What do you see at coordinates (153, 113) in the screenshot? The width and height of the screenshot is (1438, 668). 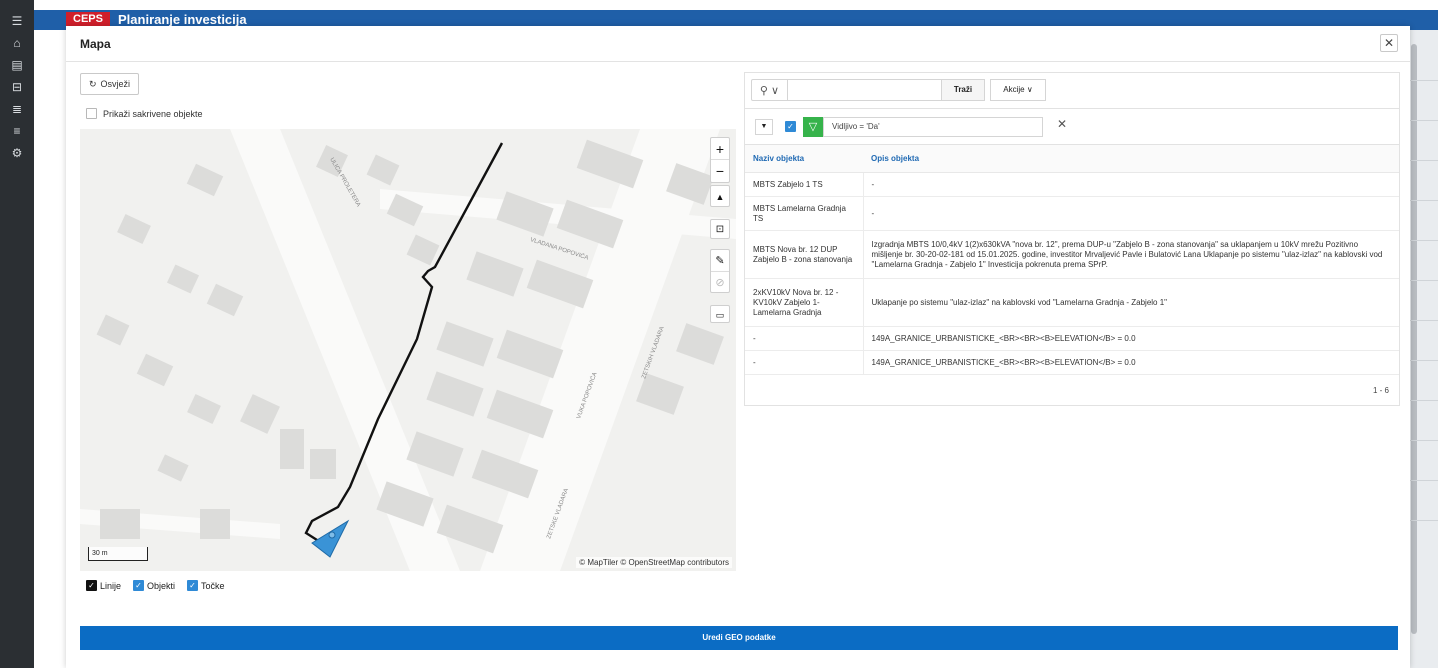 I see `show-hidden-objects-label: Prikaži sakrivene objekte` at bounding box center [153, 113].